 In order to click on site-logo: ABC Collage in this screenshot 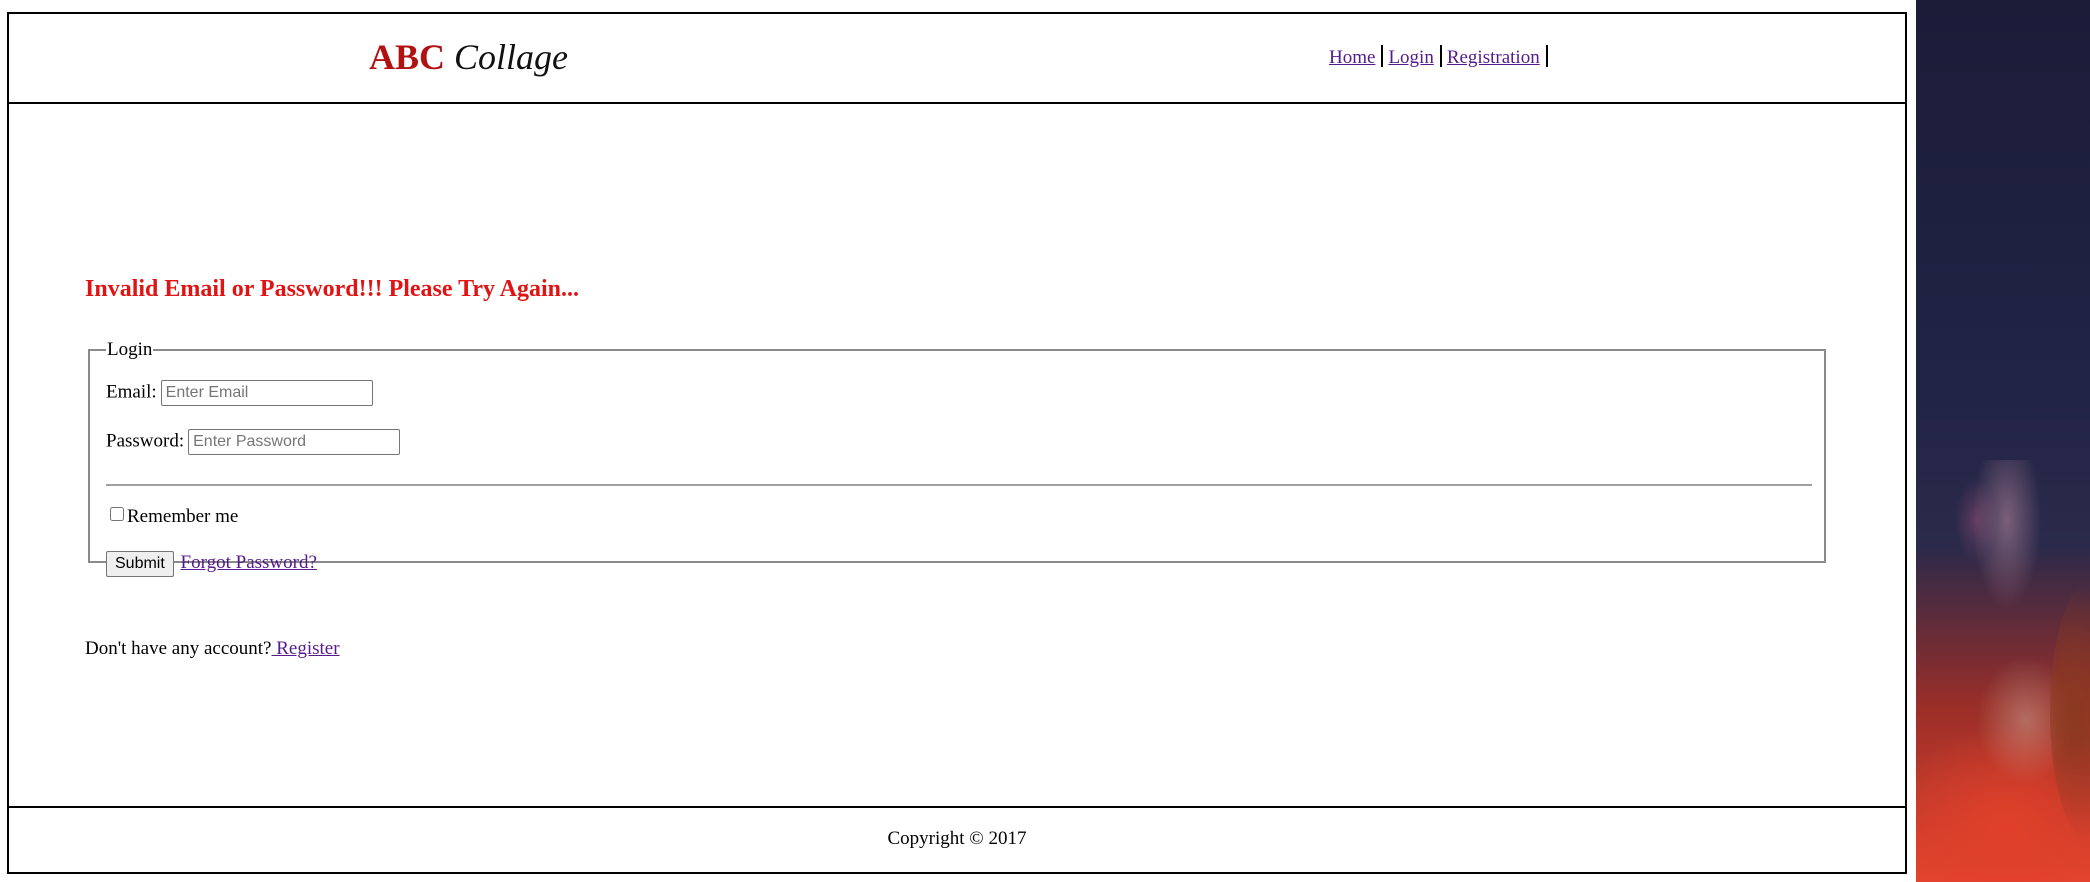, I will do `click(468, 57)`.